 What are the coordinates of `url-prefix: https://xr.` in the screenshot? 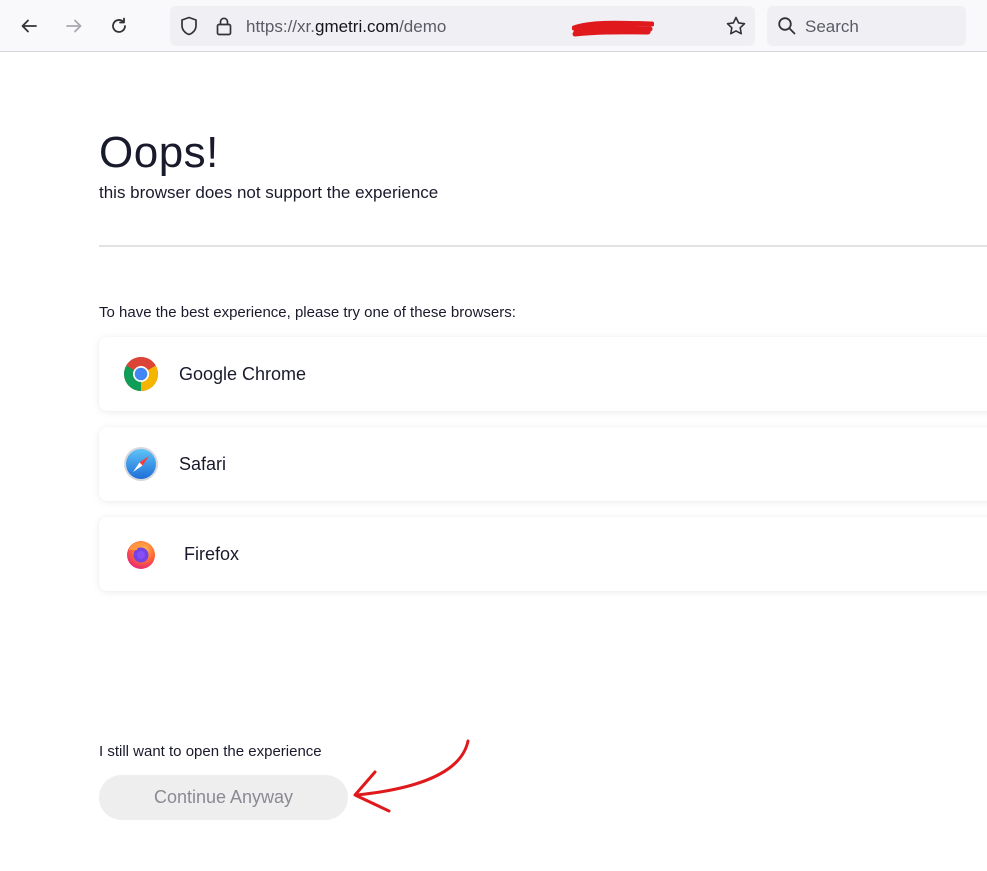 It's located at (280, 26).